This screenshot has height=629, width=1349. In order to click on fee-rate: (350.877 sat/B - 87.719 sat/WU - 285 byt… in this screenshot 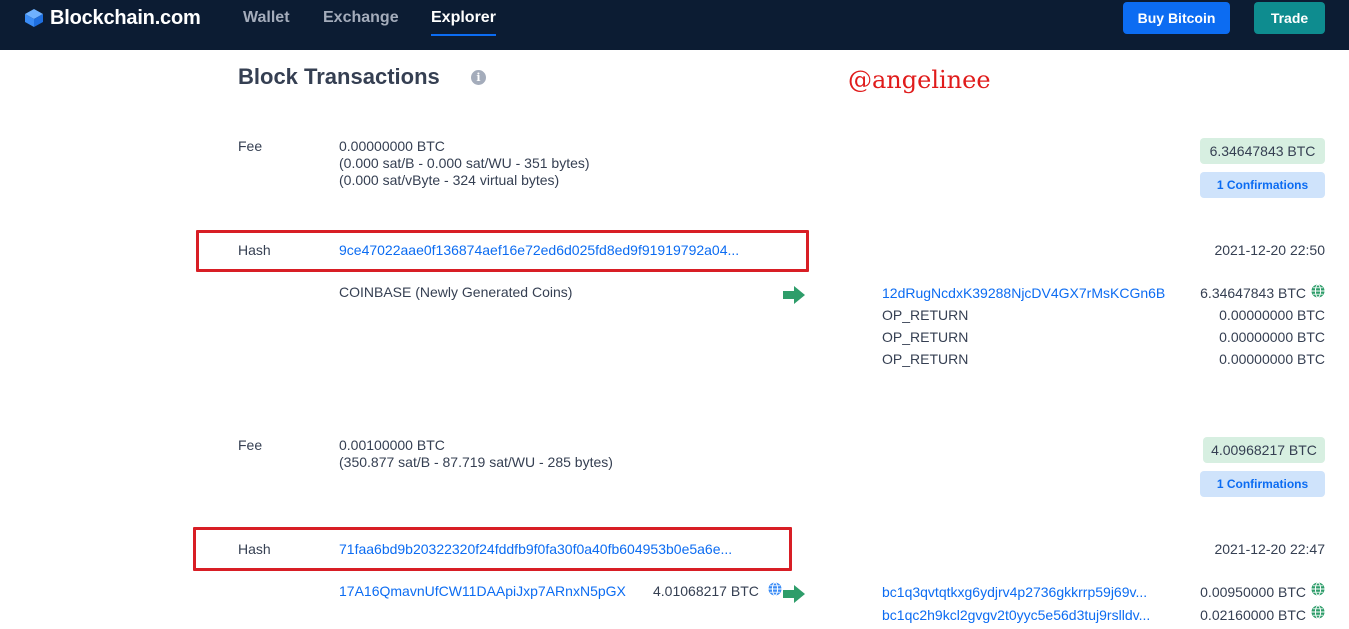, I will do `click(476, 462)`.